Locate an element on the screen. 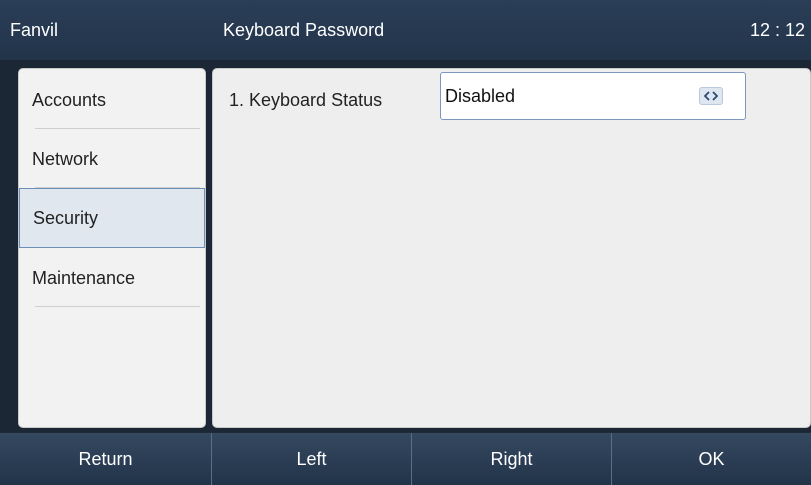  brand-label: Fanvil is located at coordinates (34, 30).